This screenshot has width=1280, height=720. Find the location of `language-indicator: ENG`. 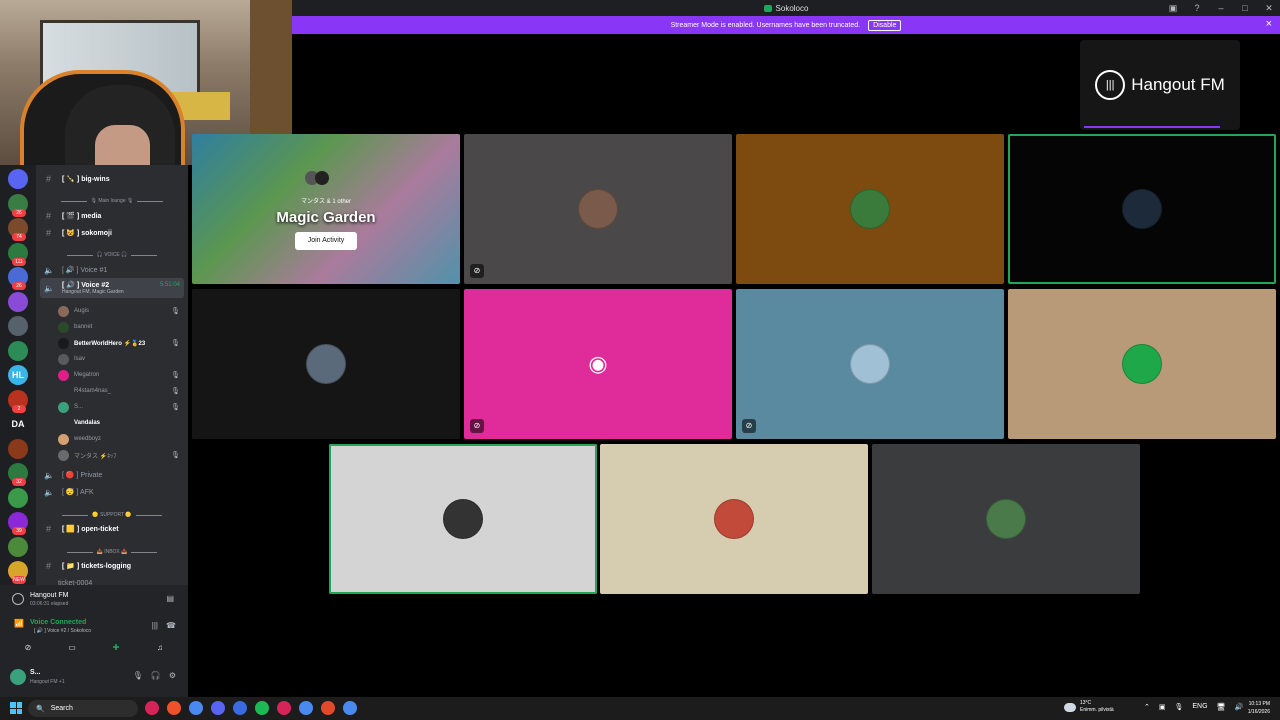

language-indicator: ENG is located at coordinates (1199, 707).